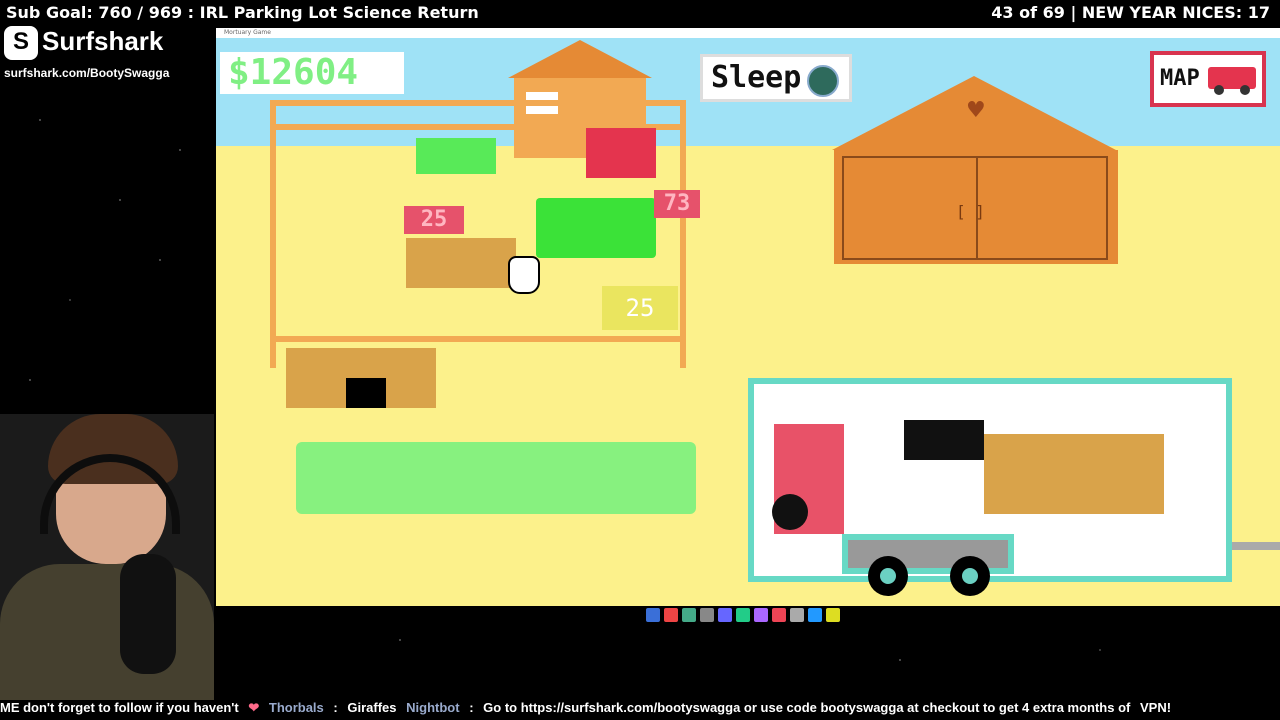 This screenshot has width=1280, height=720. I want to click on webcam-overlay, so click(107, 557).